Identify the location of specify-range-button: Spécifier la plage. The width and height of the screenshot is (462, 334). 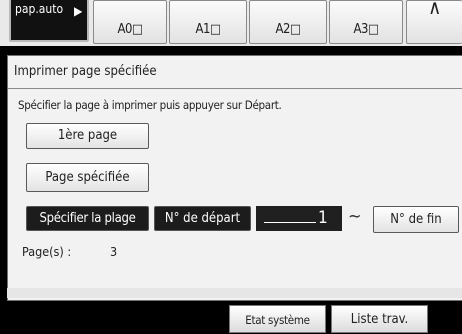
(87, 218).